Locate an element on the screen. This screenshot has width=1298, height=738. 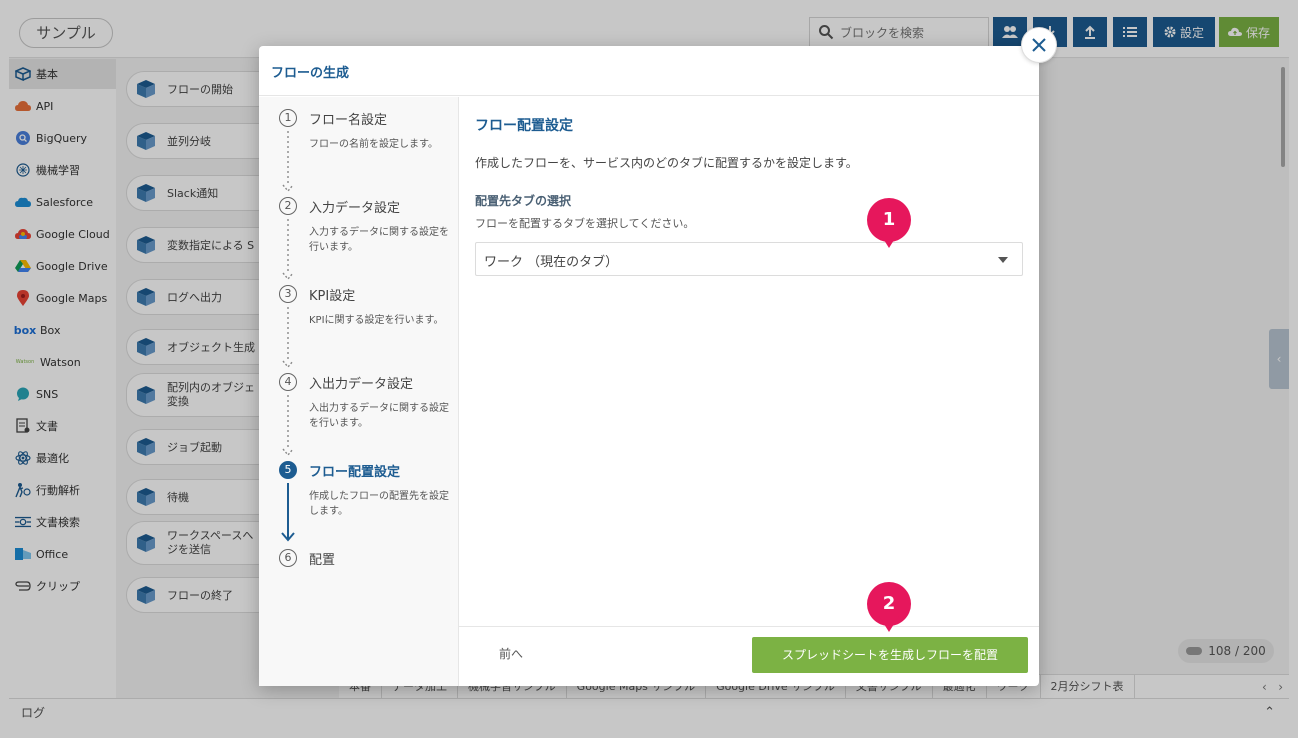
target-tab-help: フローを配置するタブを選択してください。 is located at coordinates (585, 223).